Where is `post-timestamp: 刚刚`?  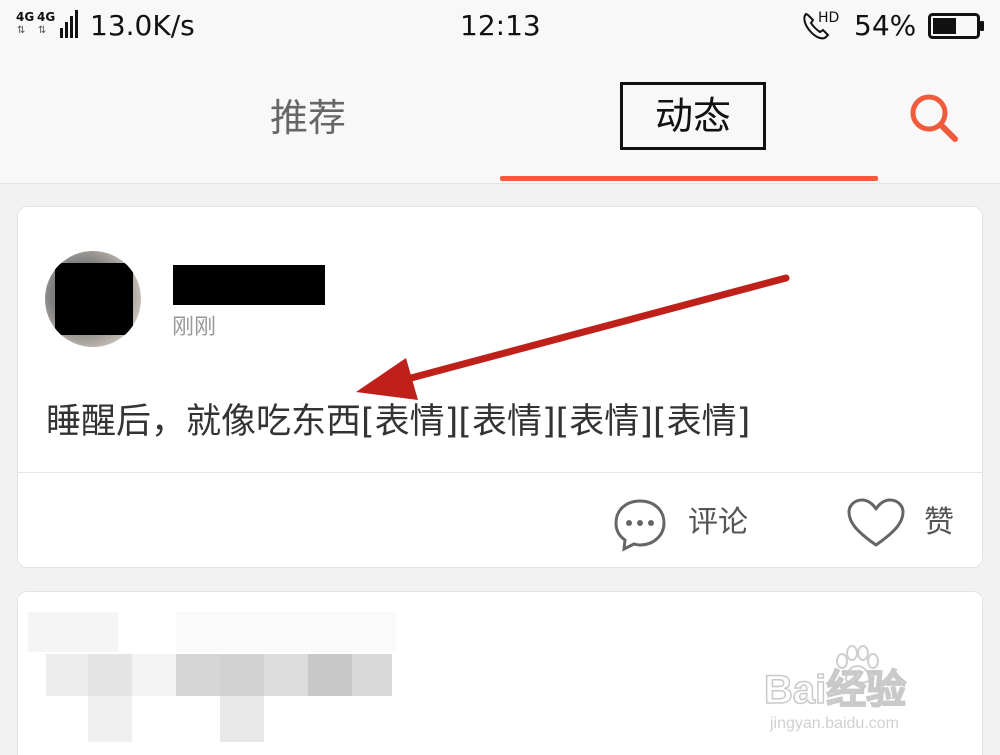
post-timestamp: 刚刚 is located at coordinates (194, 327).